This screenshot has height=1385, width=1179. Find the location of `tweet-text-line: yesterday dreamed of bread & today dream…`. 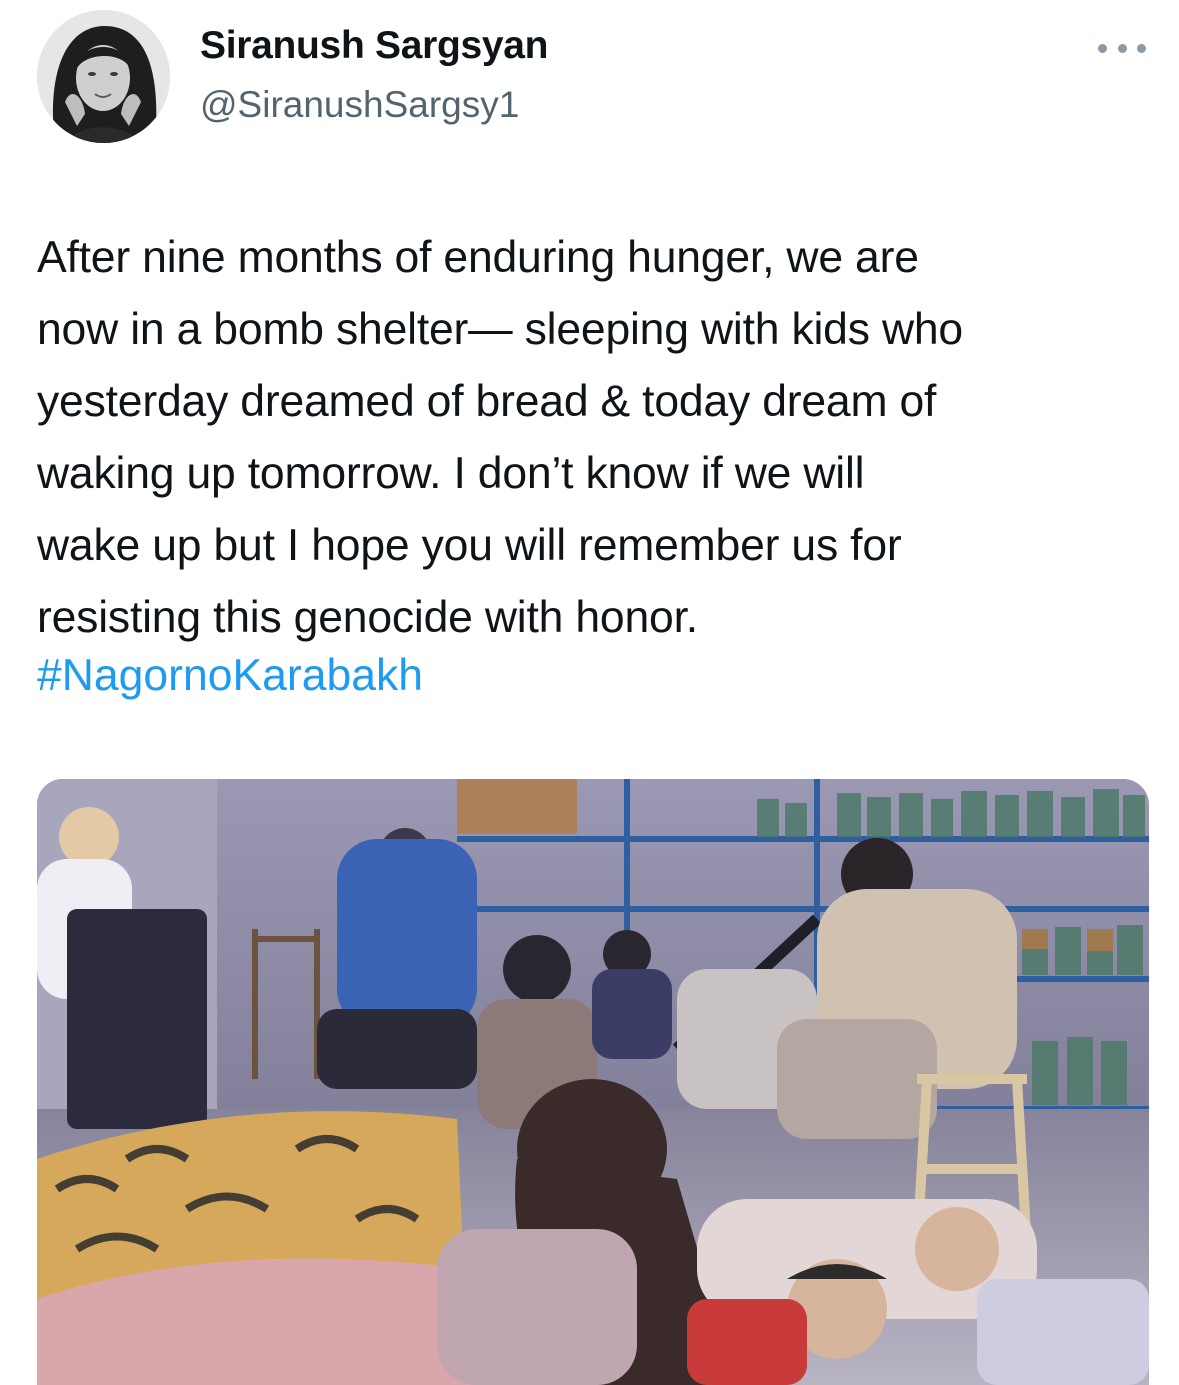

tweet-text-line: yesterday dreamed of bread & today dream… is located at coordinates (487, 401).